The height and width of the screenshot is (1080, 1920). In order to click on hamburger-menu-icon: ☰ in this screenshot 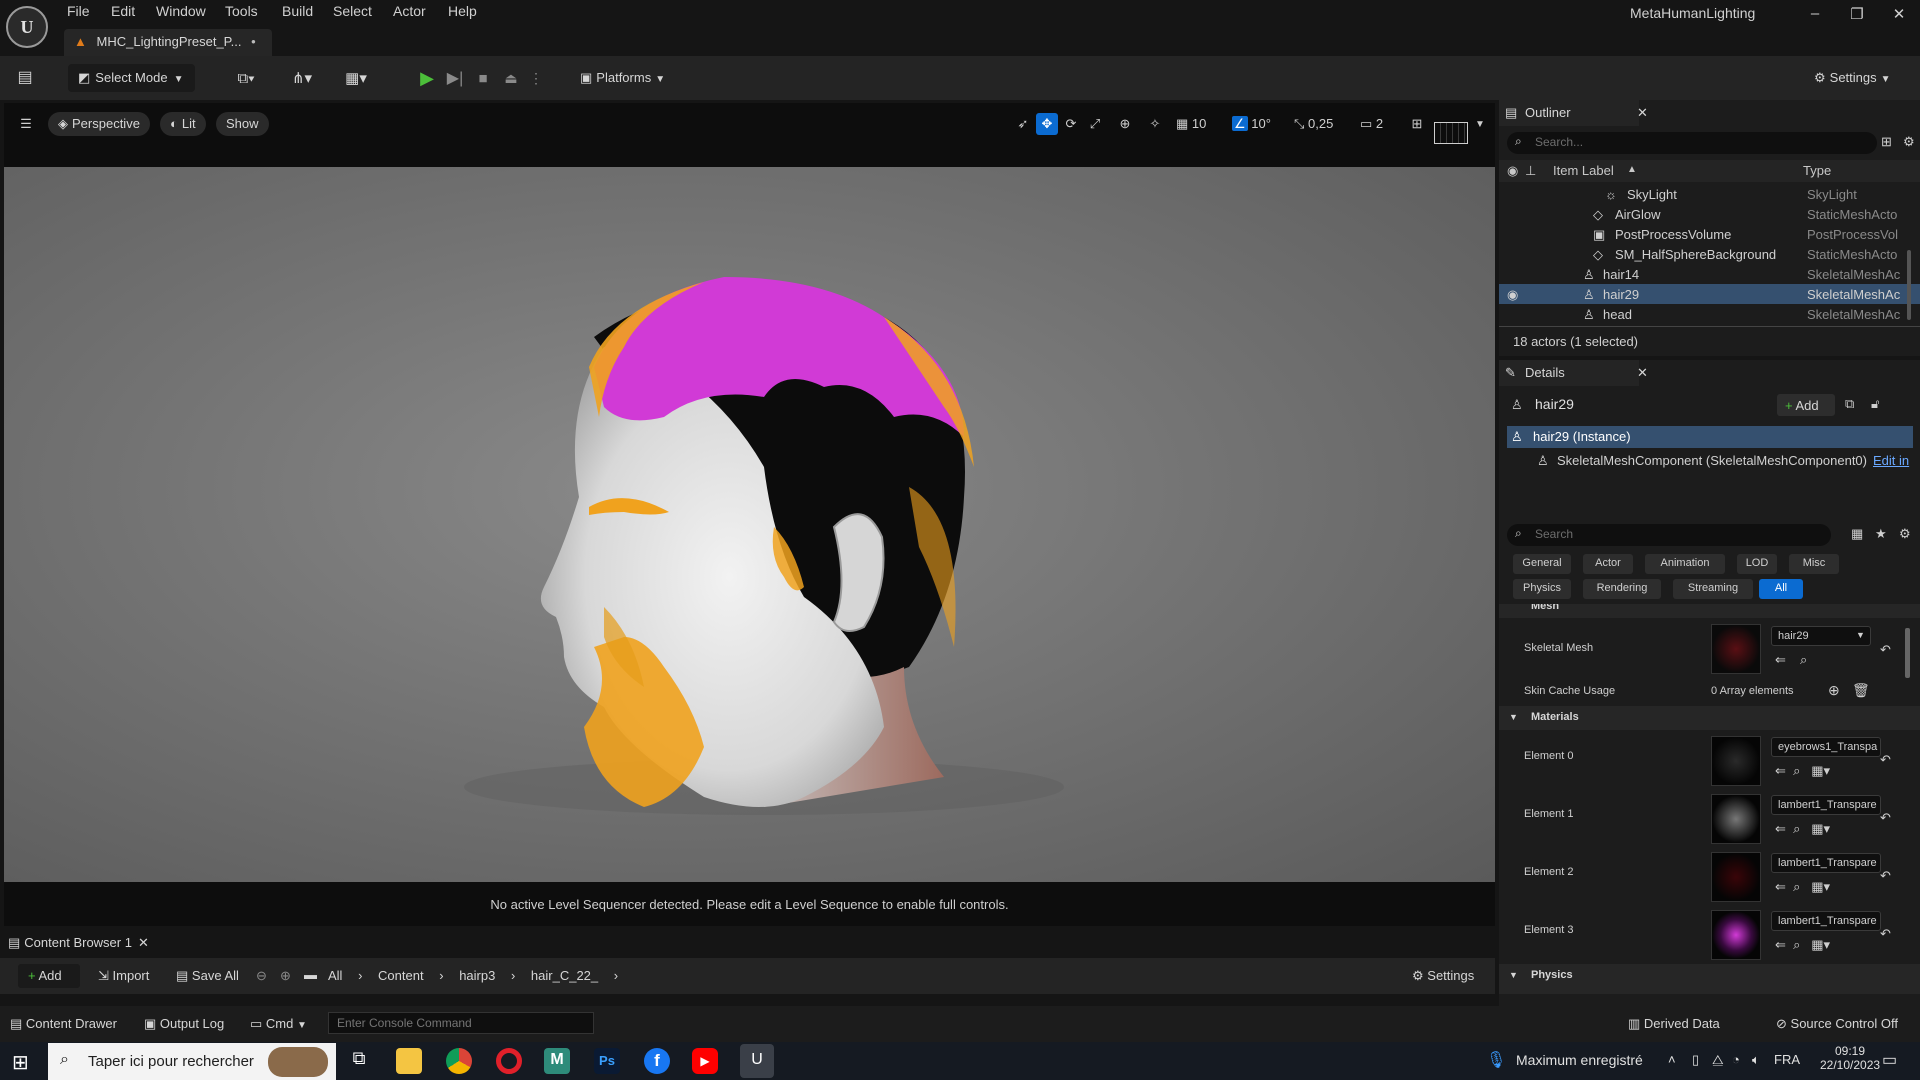, I will do `click(26, 124)`.